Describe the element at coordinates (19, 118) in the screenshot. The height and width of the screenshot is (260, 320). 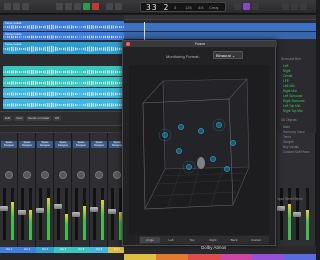
I see `view-menu: View` at that location.